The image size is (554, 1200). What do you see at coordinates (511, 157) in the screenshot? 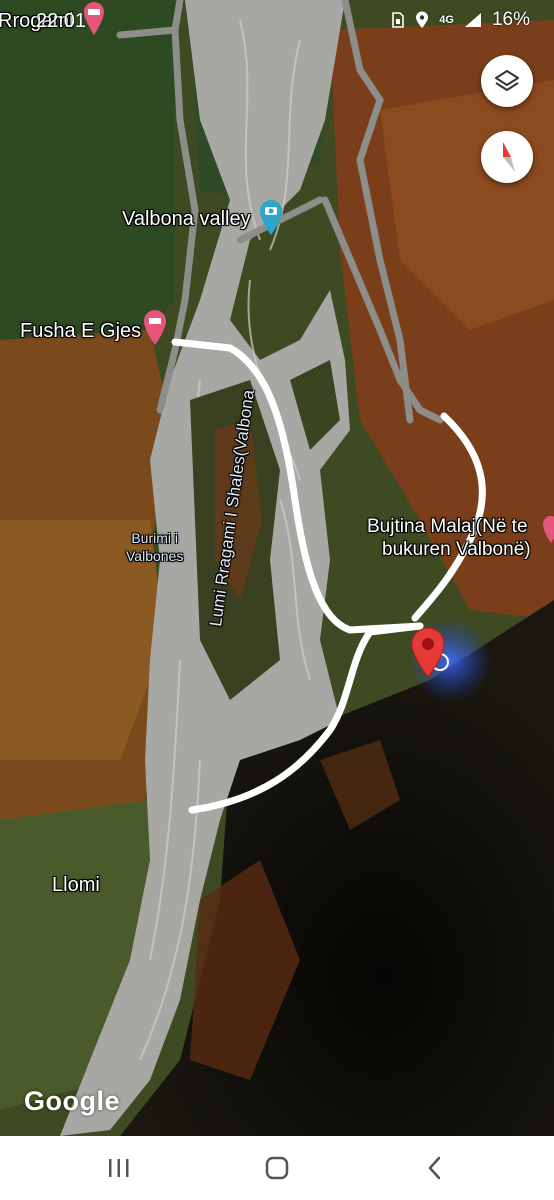
I see `compass-icon` at bounding box center [511, 157].